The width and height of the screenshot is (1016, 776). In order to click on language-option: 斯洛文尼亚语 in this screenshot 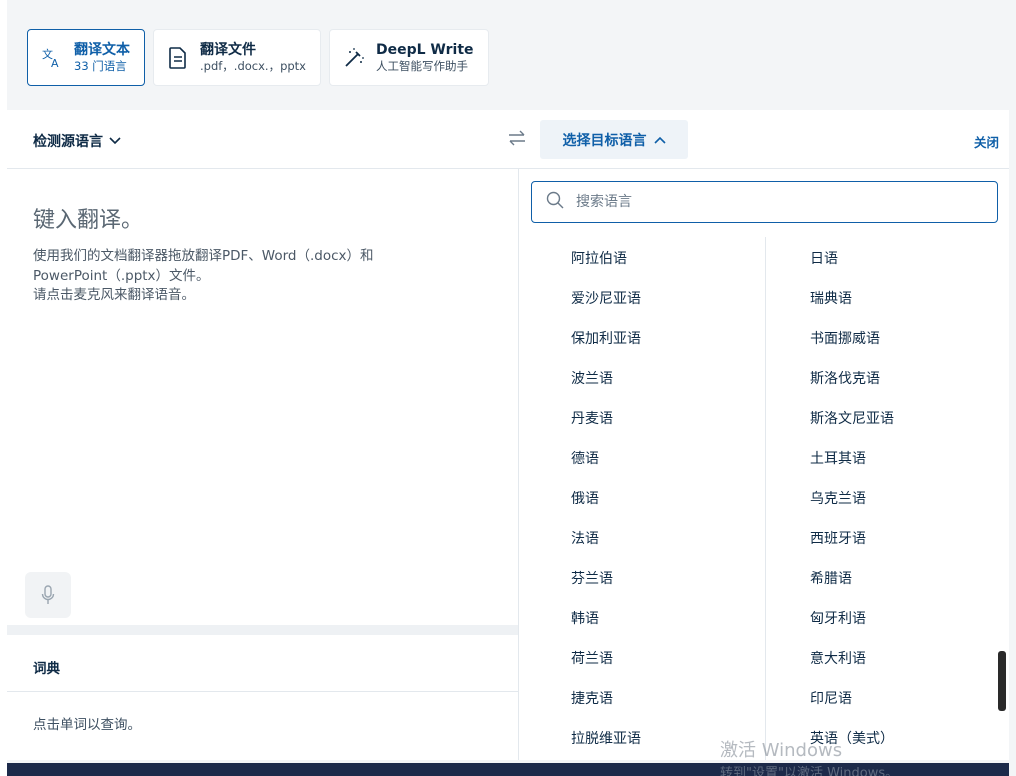, I will do `click(852, 425)`.